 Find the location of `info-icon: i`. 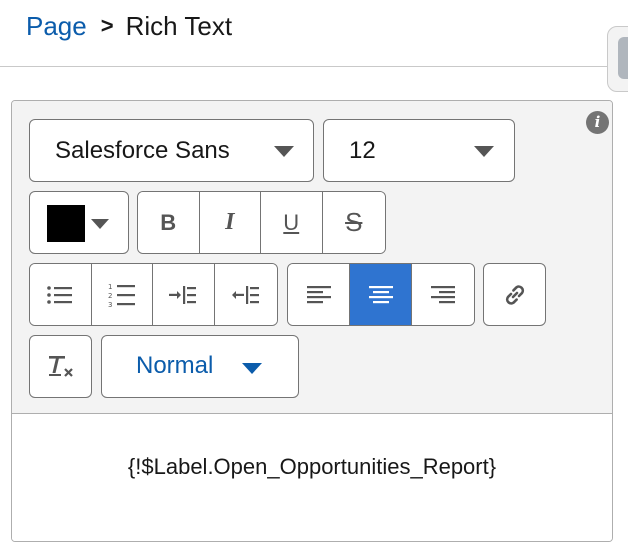

info-icon: i is located at coordinates (597, 122).